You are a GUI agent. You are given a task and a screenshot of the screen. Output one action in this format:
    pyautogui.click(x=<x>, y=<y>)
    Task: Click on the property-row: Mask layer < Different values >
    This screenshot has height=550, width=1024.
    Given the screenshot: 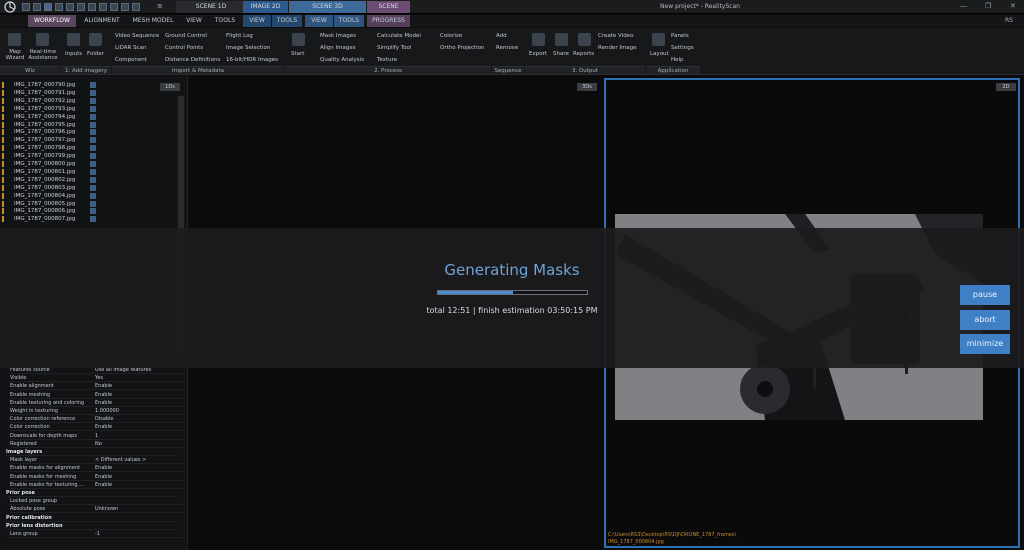 What is the action you would take?
    pyautogui.click(x=96, y=460)
    